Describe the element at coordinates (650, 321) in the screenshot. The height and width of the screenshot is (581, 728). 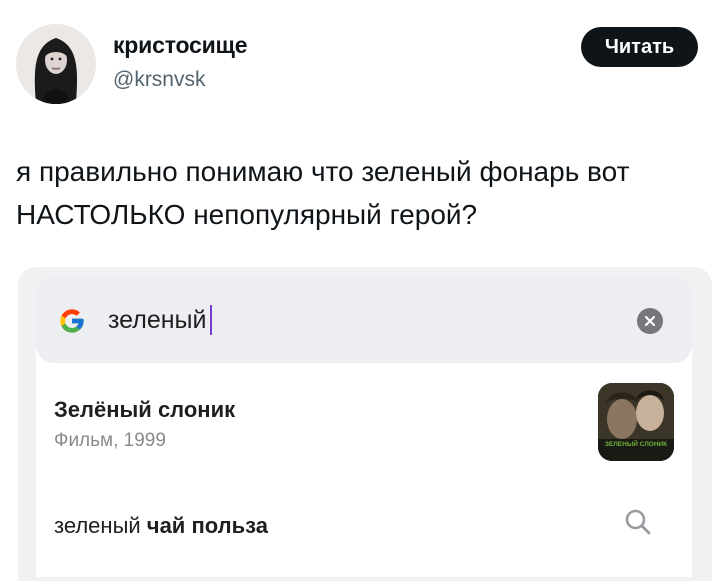
I see `clear-icon` at that location.